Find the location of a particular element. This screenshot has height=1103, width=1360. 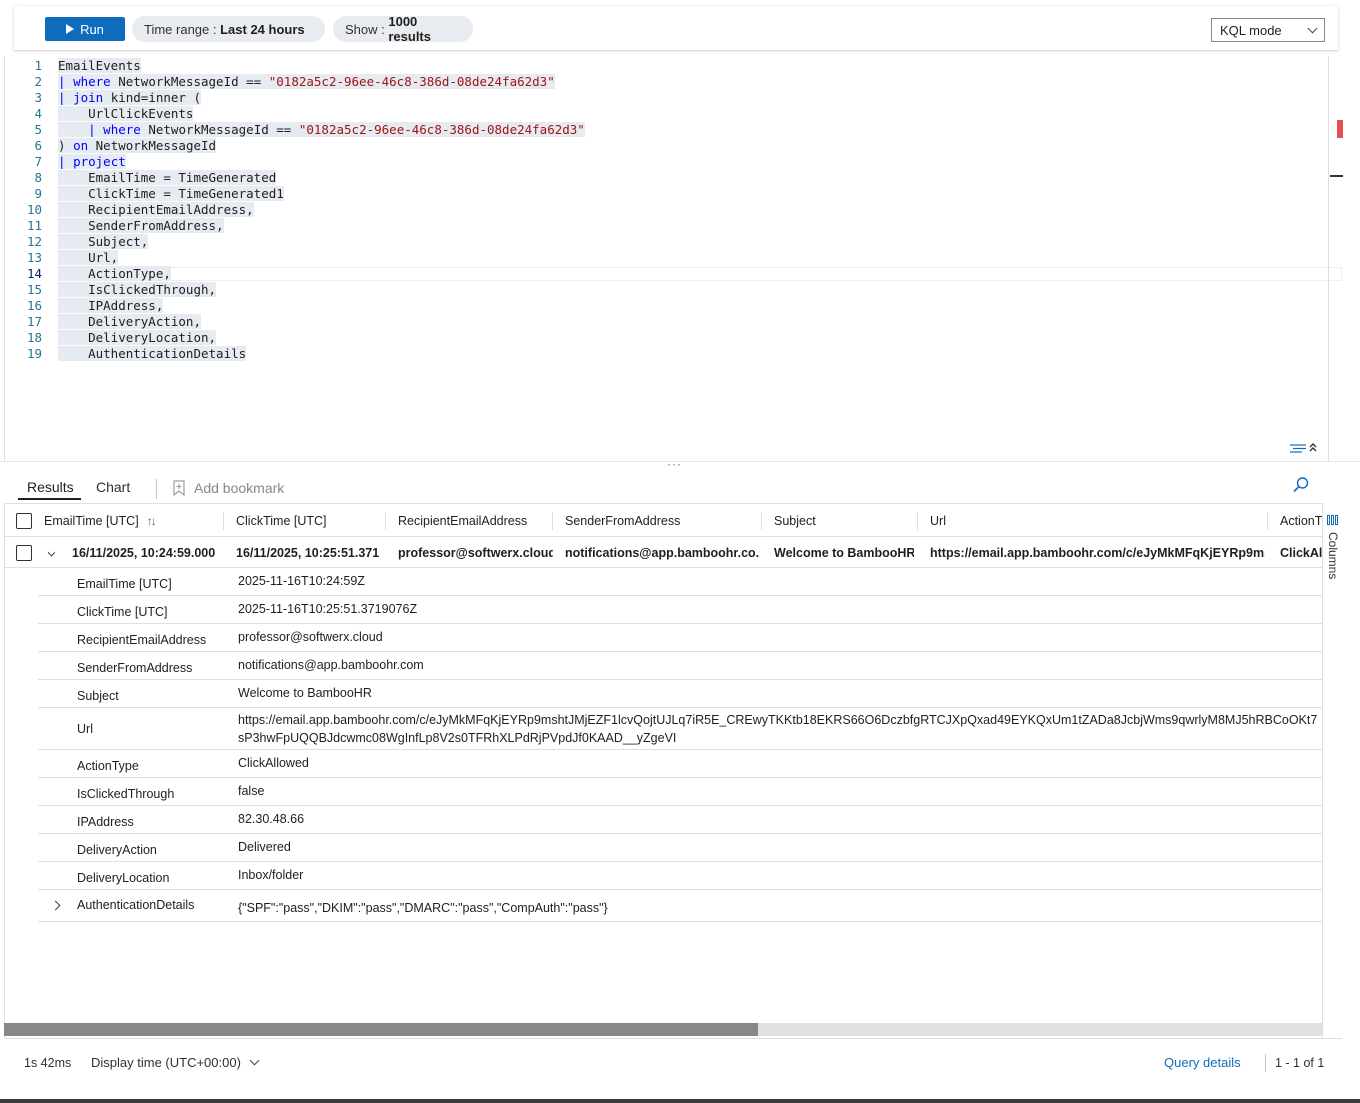

column-header-label: RecipientEmailAddress is located at coordinates (463, 520).